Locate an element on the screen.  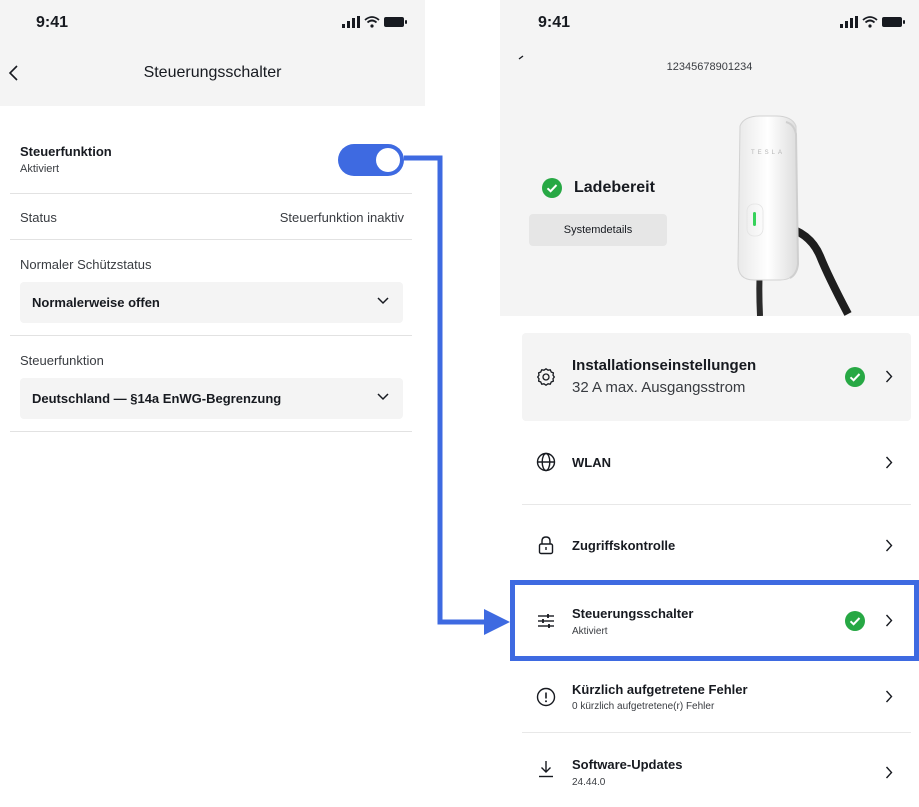
menu-item-wlan: WLAN is located at coordinates (716, 463).